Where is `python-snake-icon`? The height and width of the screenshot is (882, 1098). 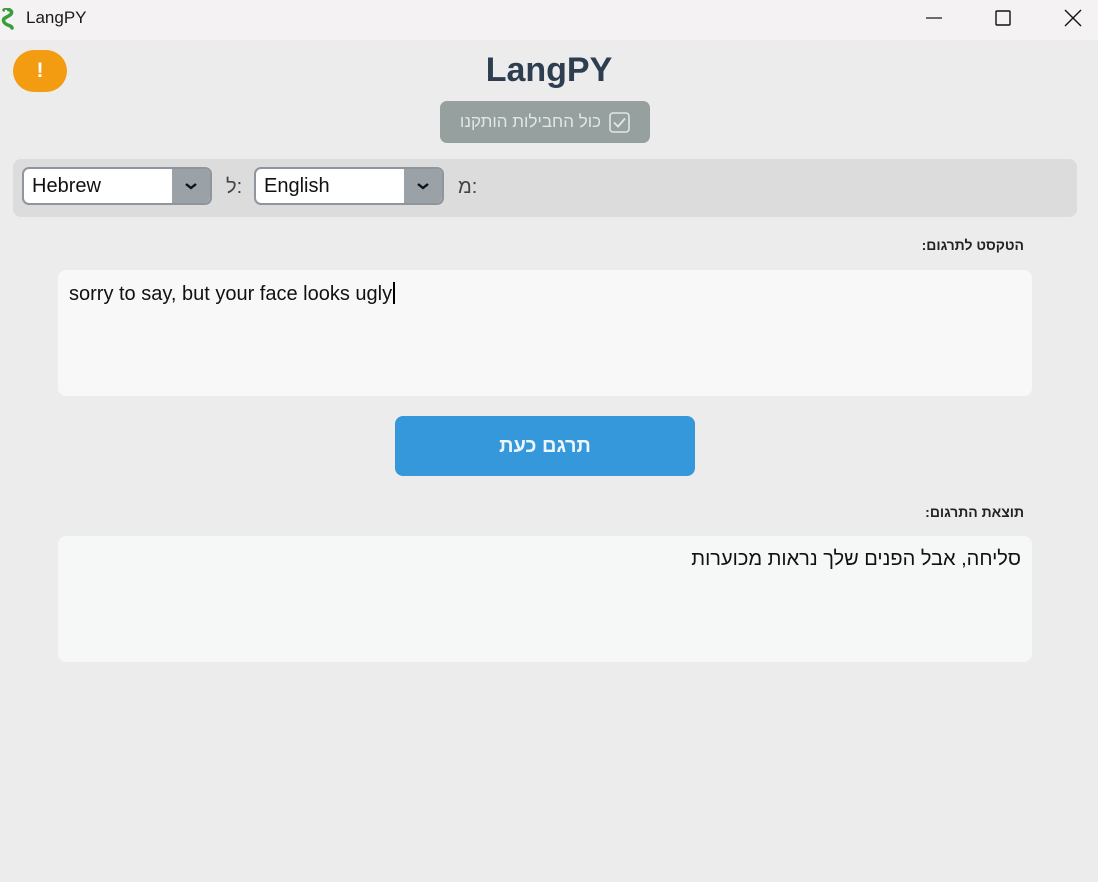 python-snake-icon is located at coordinates (9, 18).